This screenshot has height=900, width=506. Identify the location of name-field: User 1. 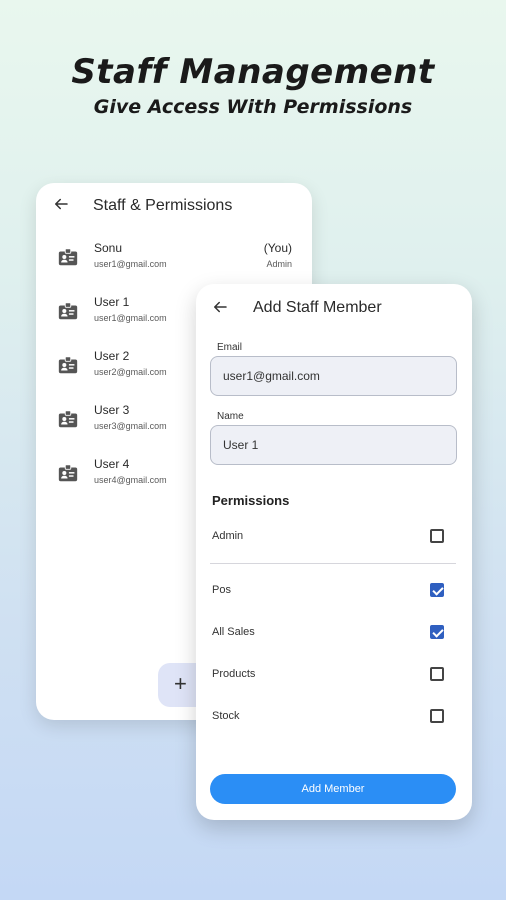
(333, 445).